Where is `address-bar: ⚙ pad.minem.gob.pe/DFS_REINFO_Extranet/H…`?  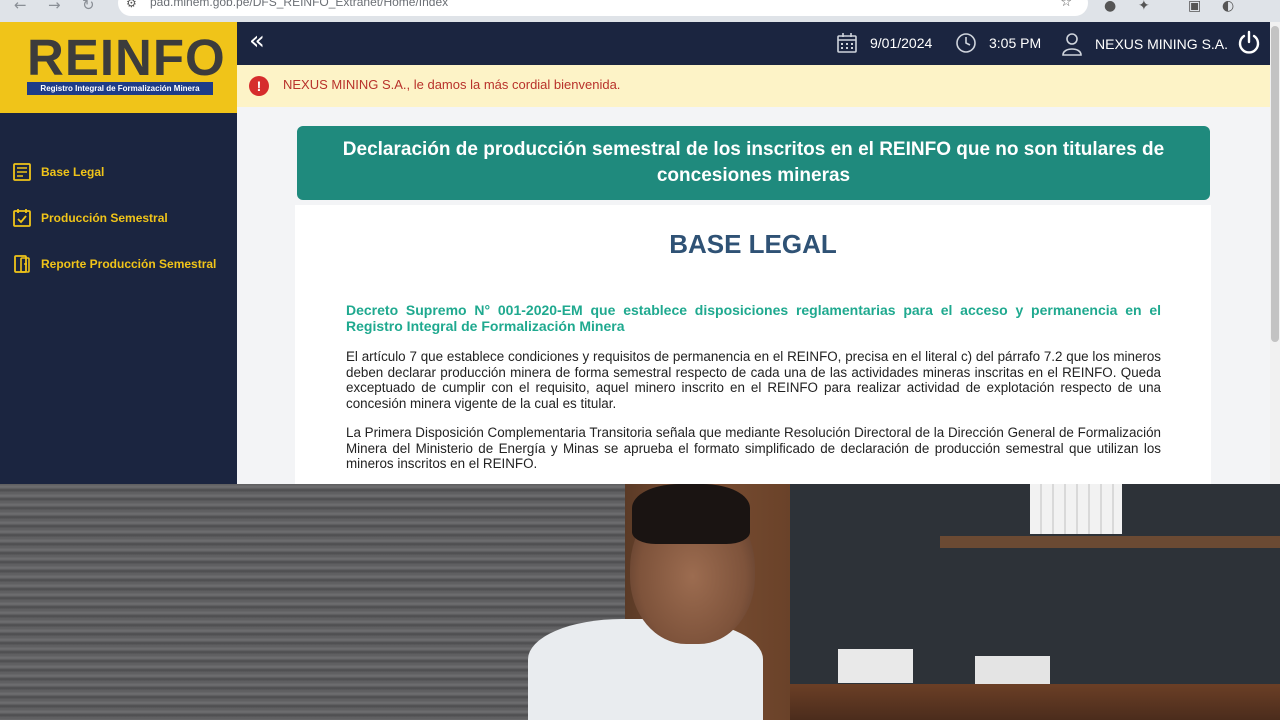
address-bar: ⚙ pad.minem.gob.pe/DFS_REINFO_Extranet/H… is located at coordinates (603, 8).